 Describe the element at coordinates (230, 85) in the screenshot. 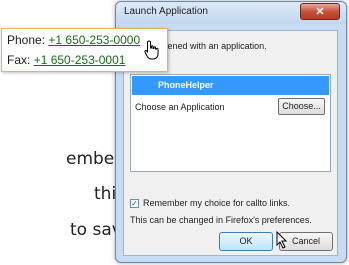

I see `list-item-selected: PhoneHelper` at that location.